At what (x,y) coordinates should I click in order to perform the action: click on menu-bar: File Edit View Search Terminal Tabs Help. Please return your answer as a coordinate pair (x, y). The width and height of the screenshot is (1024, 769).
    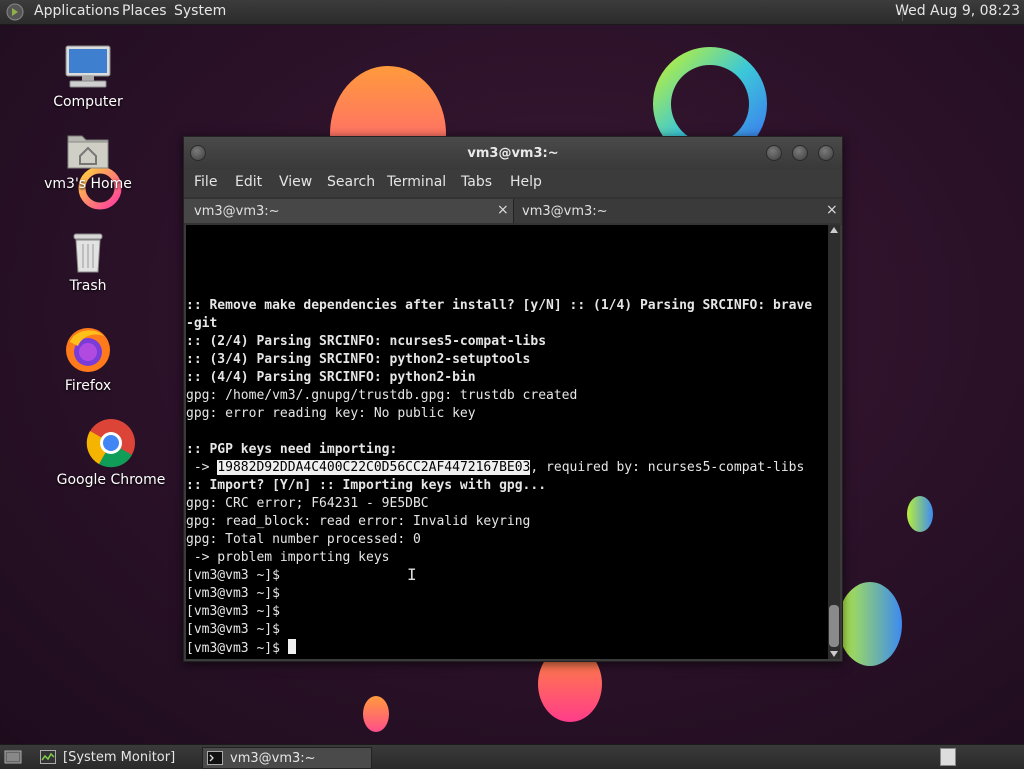
    Looking at the image, I should click on (513, 183).